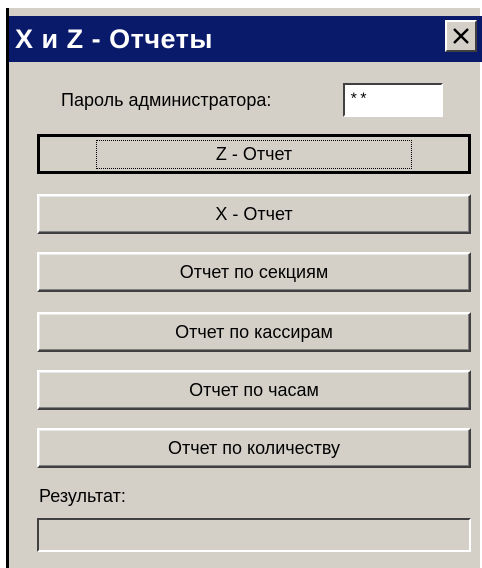 The image size is (482, 568). I want to click on sections-report-label: Отчет по секциям, so click(254, 271).